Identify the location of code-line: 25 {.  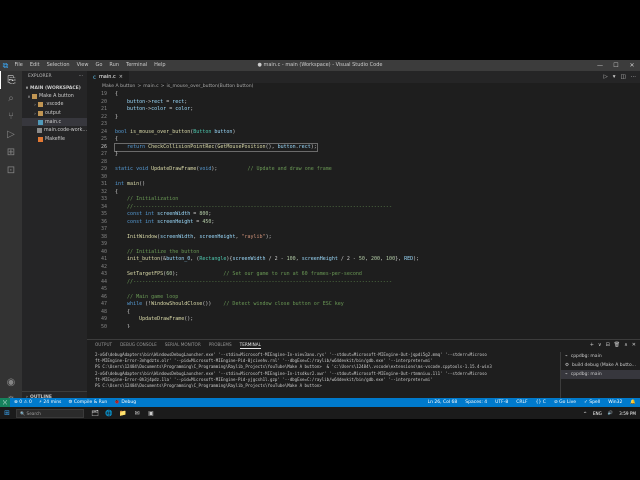
(363, 140).